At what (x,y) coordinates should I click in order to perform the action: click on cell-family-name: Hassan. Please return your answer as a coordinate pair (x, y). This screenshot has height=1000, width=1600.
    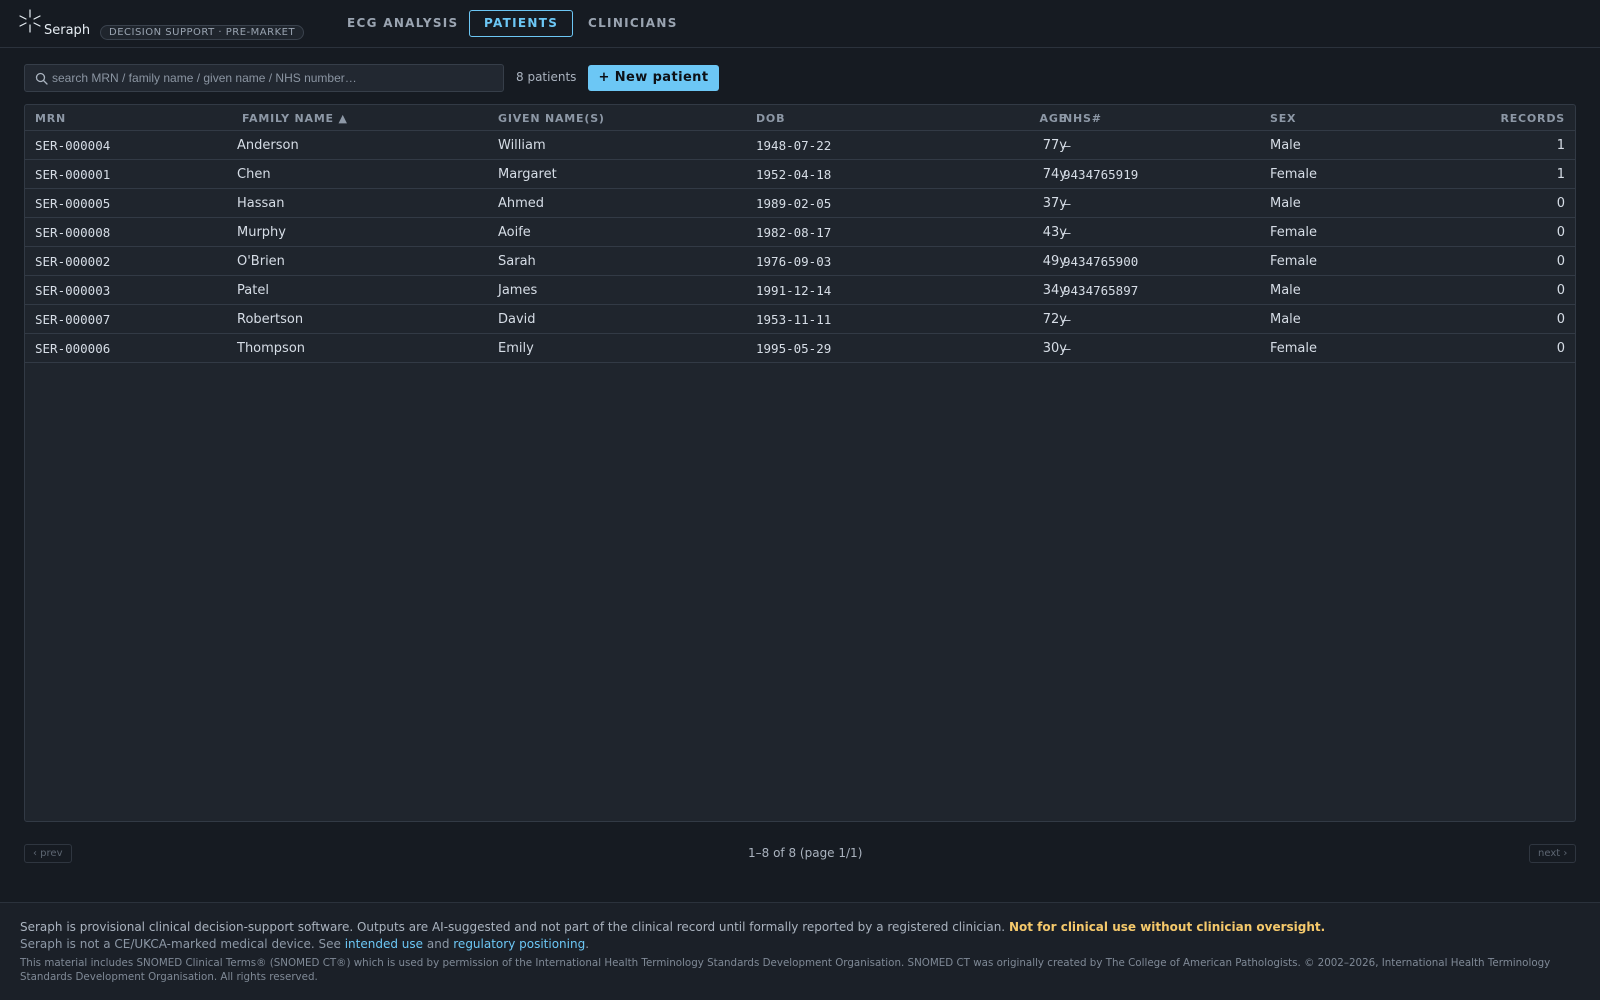
    Looking at the image, I should click on (261, 203).